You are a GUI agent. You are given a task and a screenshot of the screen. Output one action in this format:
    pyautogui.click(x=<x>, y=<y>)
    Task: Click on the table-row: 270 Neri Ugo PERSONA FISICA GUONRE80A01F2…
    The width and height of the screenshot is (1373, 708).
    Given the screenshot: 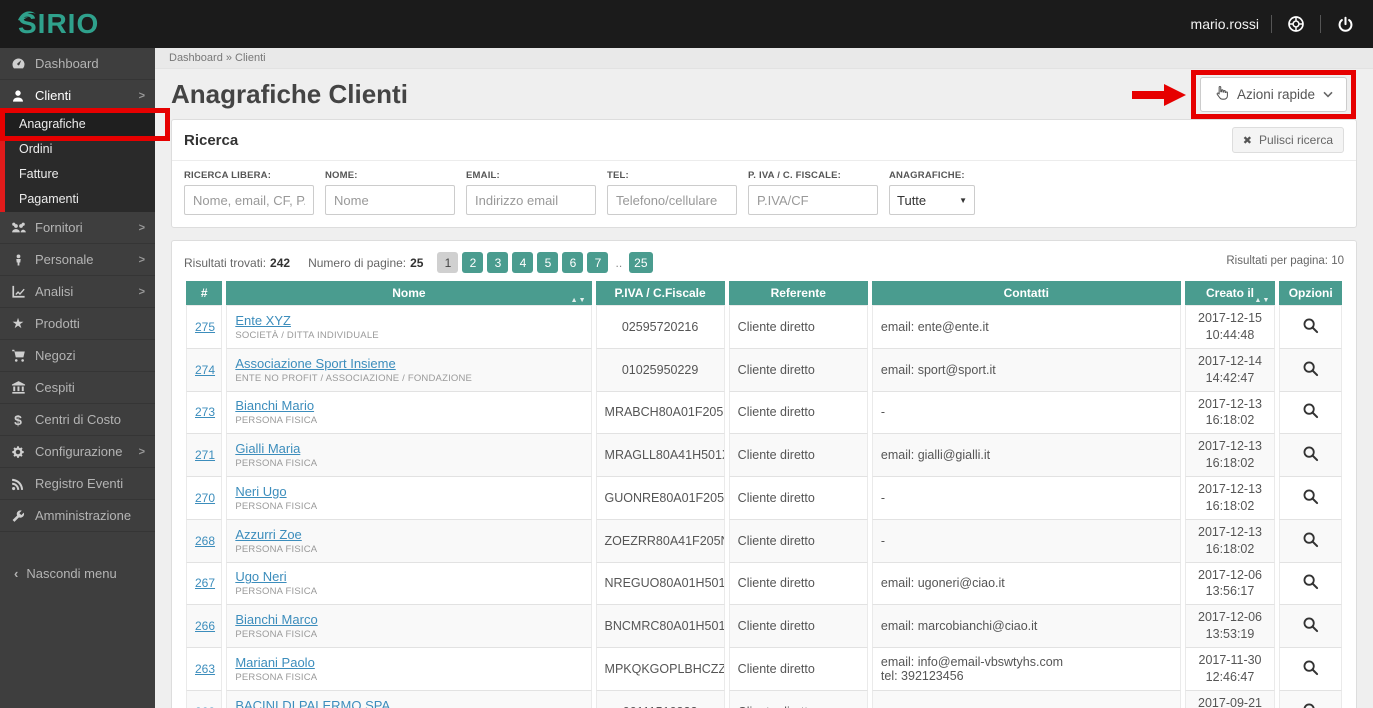 What is the action you would take?
    pyautogui.click(x=764, y=498)
    